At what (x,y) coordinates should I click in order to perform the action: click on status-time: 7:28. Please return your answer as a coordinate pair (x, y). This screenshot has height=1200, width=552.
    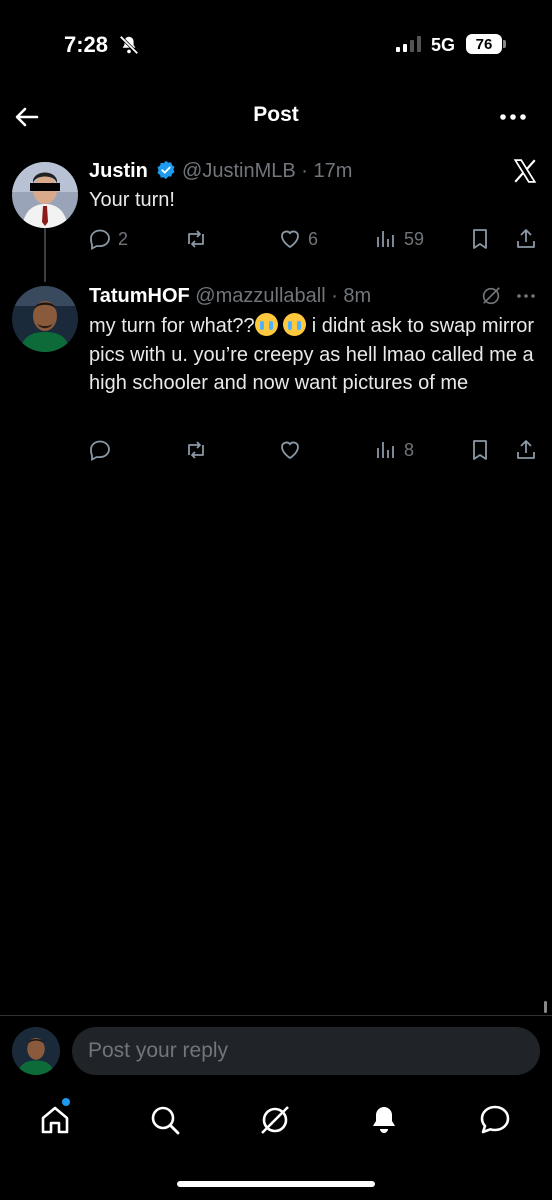
    Looking at the image, I should click on (86, 44).